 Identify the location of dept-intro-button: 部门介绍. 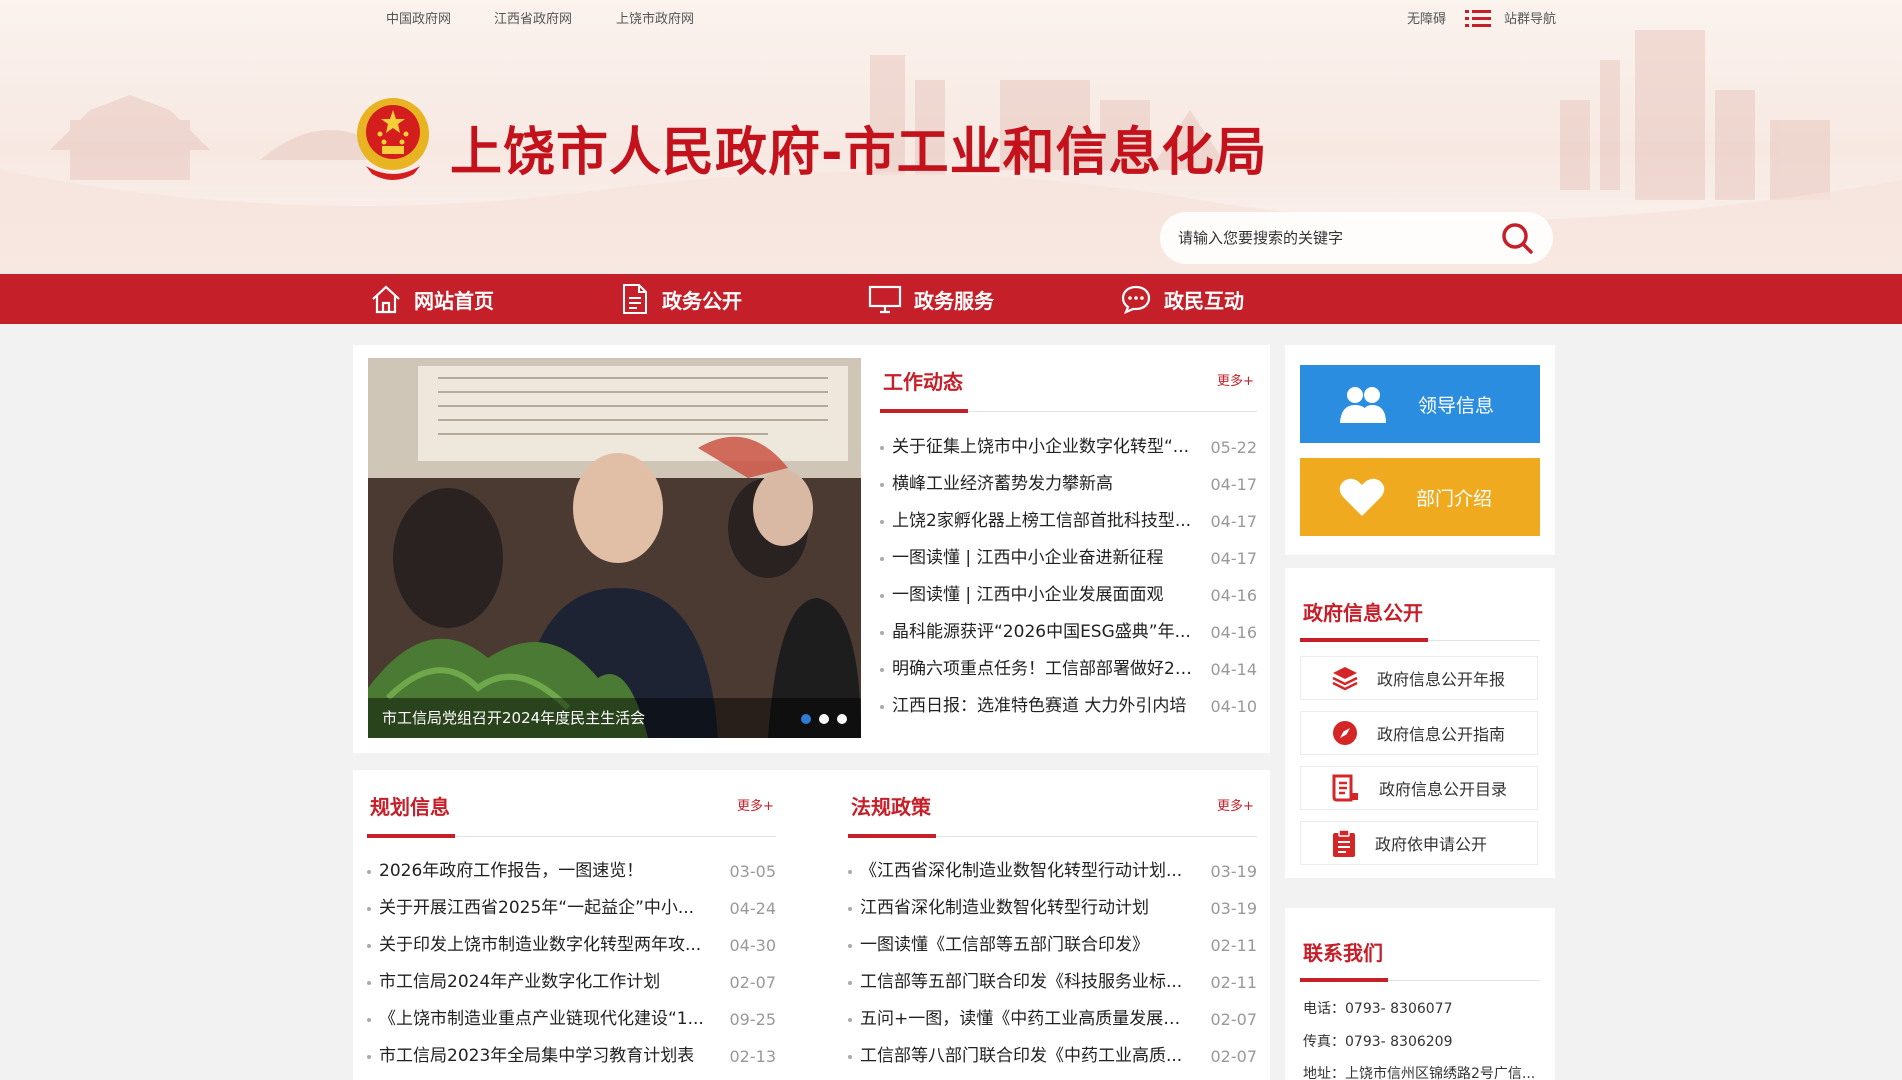
(1420, 497).